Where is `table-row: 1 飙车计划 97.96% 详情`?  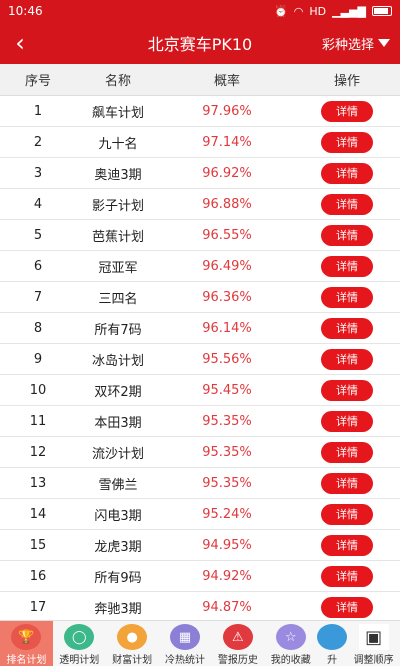
table-row: 1 飙车计划 97.96% 详情 is located at coordinates (200, 111).